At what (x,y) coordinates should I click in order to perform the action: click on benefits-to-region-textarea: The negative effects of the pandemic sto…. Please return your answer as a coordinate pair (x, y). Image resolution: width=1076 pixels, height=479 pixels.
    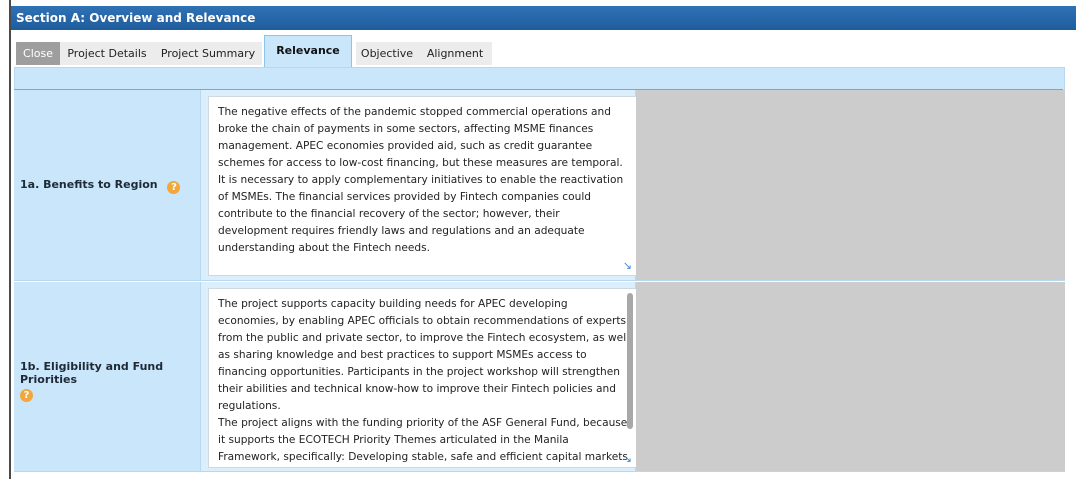
    Looking at the image, I should click on (422, 186).